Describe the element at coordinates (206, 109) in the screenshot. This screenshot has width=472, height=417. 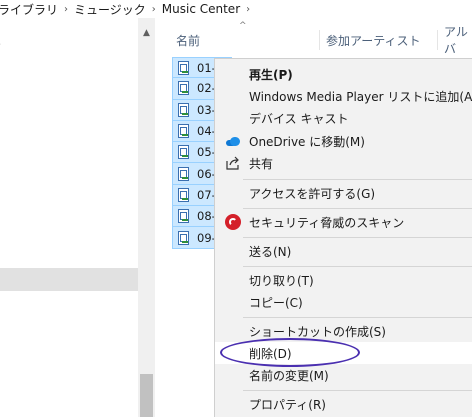
I see `file-name: 03-` at that location.